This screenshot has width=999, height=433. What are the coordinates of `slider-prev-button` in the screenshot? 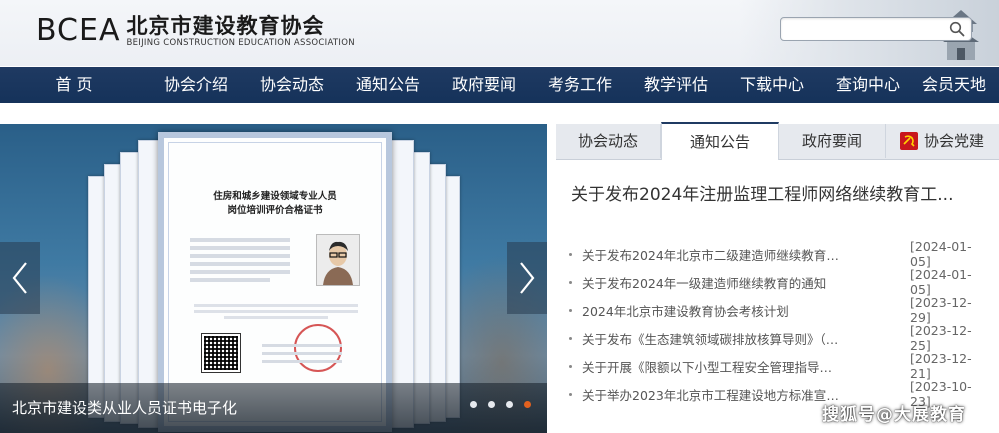 It's located at (20, 278).